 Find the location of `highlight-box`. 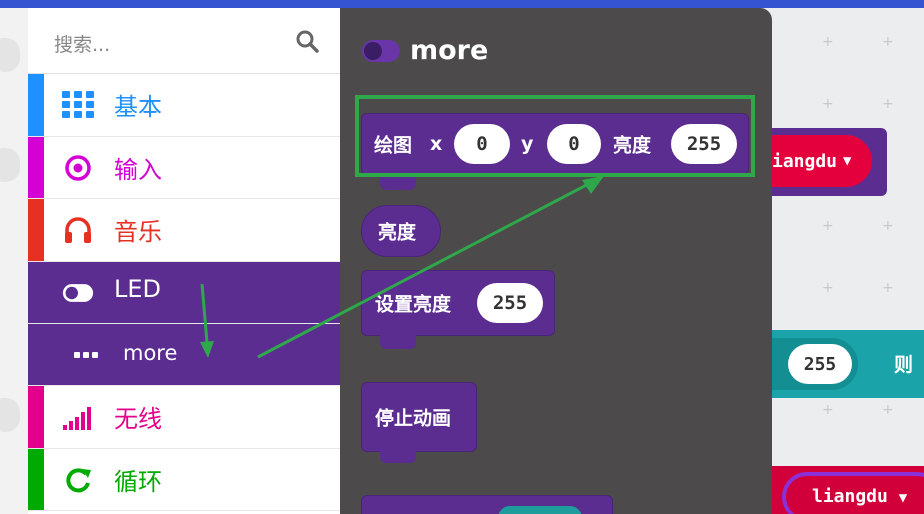

highlight-box is located at coordinates (555, 136).